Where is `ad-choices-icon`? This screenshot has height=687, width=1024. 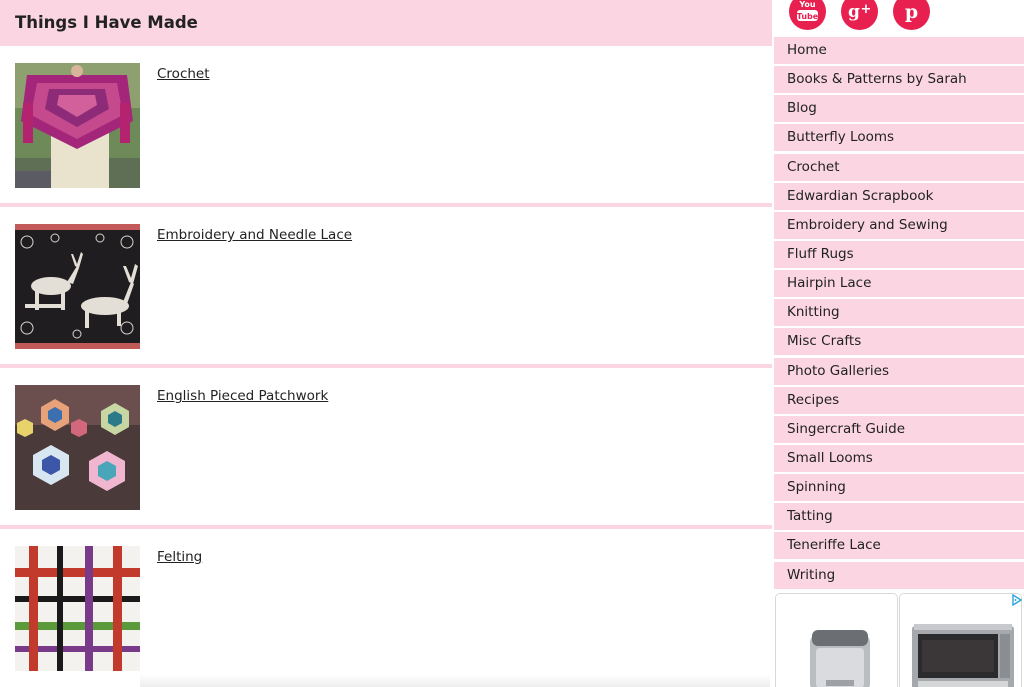
ad-choices-icon is located at coordinates (1016, 599).